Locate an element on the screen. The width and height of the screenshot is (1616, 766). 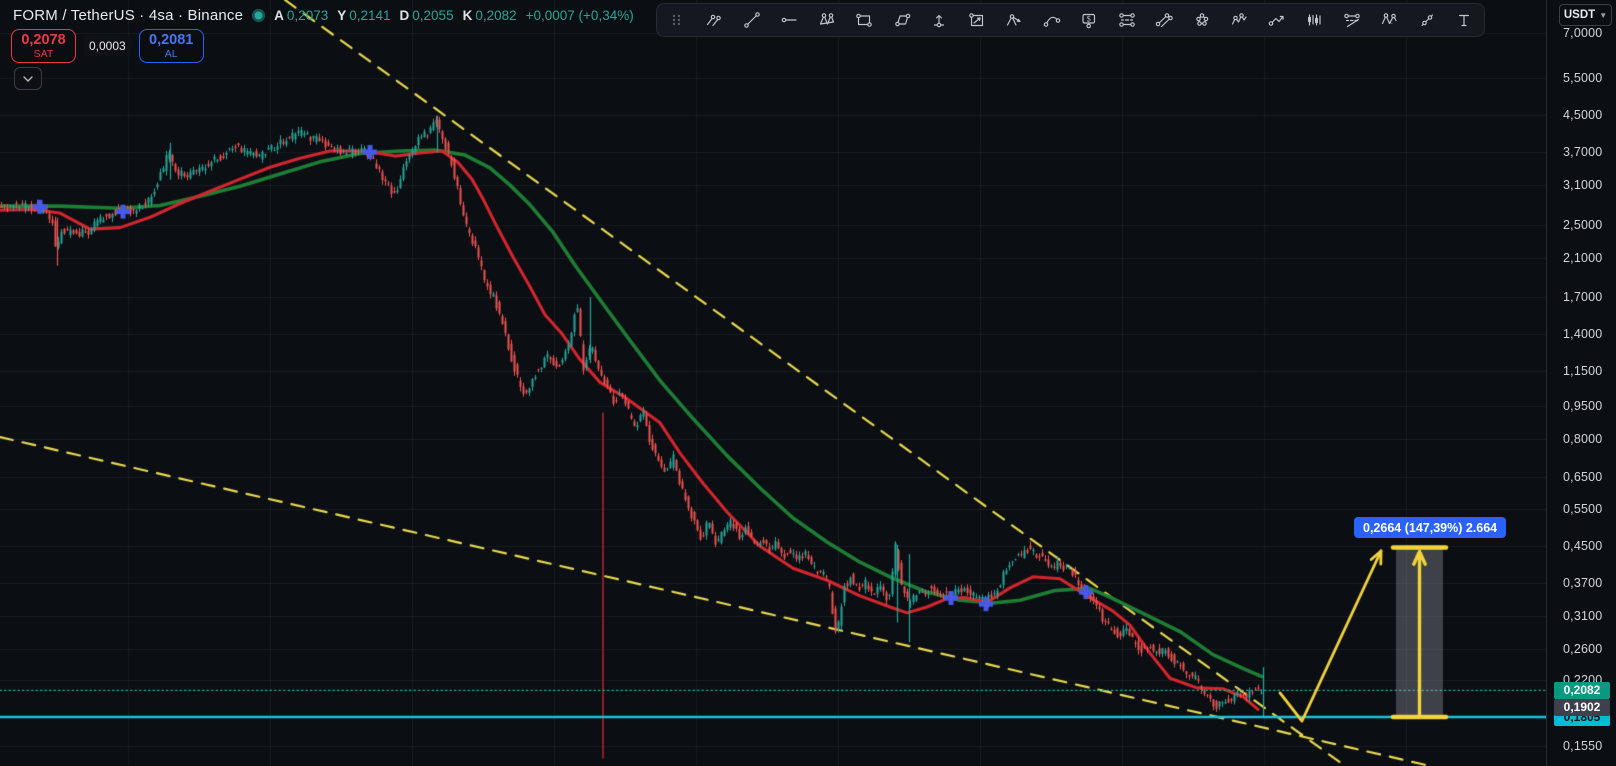
text-icon is located at coordinates (1464, 20).